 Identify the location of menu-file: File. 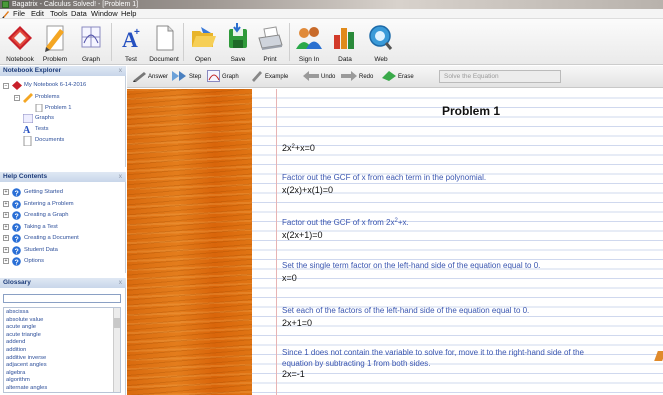
(19, 14).